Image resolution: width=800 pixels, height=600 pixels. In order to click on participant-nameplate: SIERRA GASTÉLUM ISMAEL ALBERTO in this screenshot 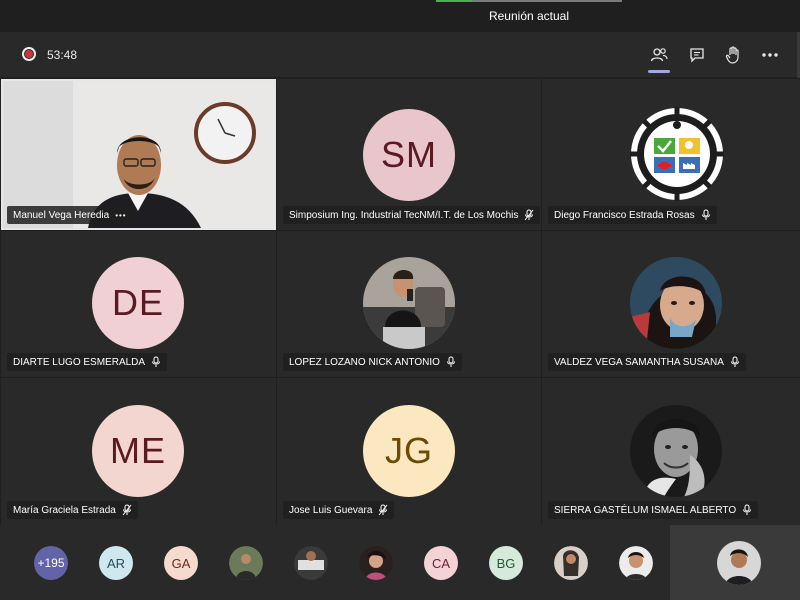, I will do `click(653, 510)`.